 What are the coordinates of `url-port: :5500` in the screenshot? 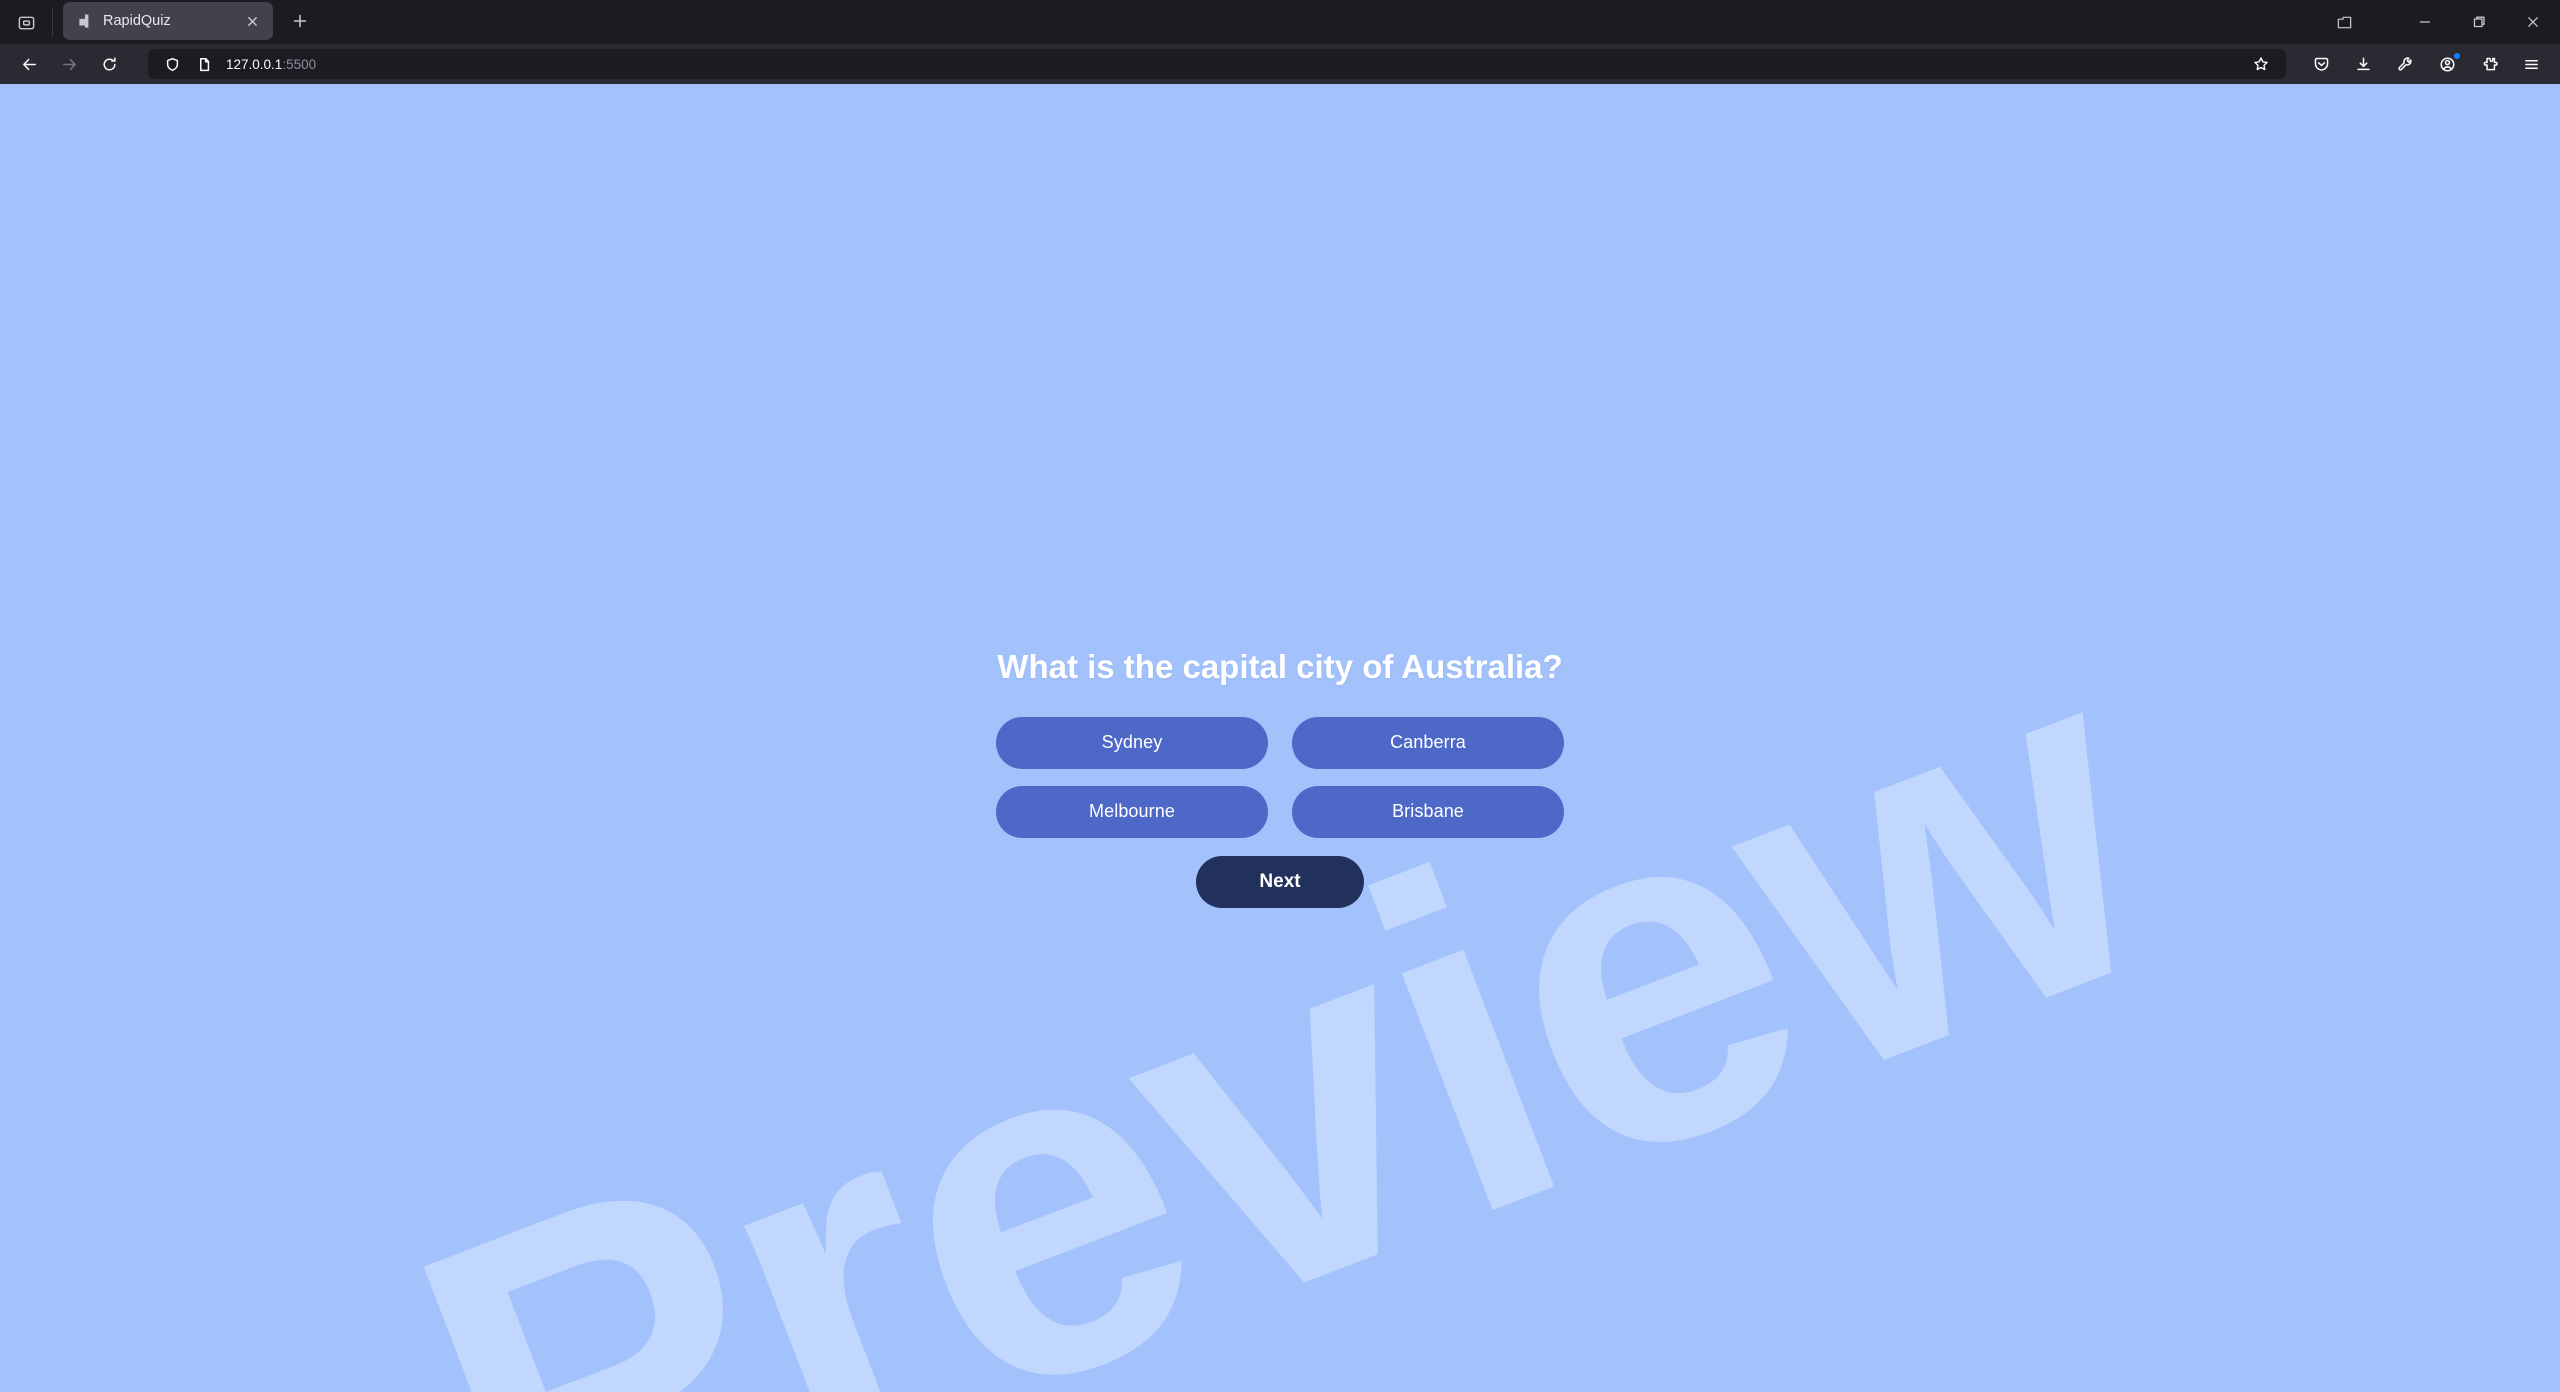 It's located at (299, 64).